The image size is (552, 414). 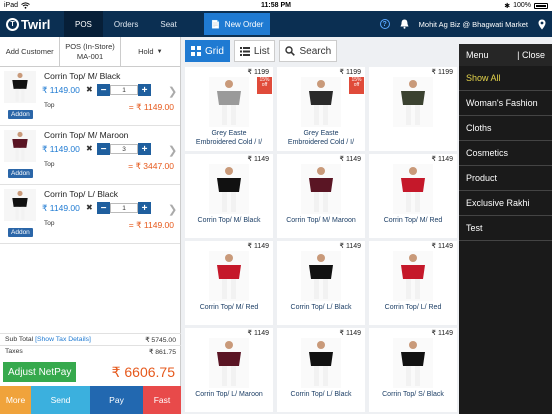 What do you see at coordinates (505, 103) in the screenshot?
I see `menu-item-woman-s-fashion: Woman's Fashion` at bounding box center [505, 103].